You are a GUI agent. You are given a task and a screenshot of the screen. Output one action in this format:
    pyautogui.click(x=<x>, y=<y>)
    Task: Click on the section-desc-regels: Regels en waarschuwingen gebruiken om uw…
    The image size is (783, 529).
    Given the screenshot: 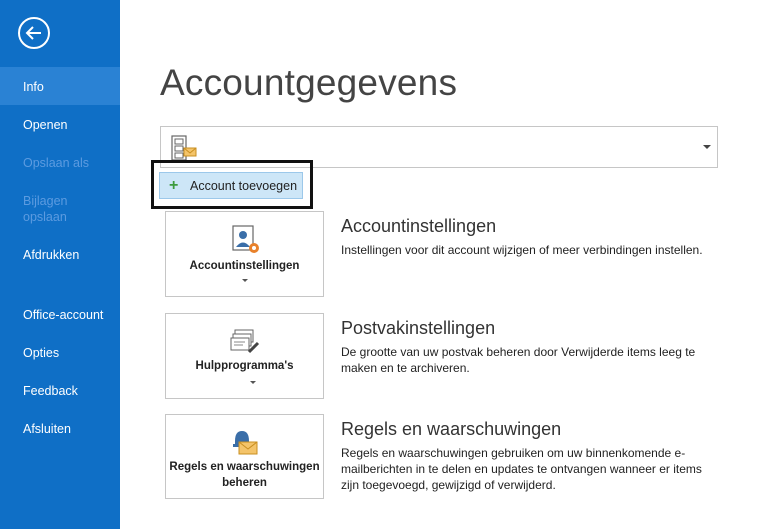 What is the action you would take?
    pyautogui.click(x=521, y=469)
    